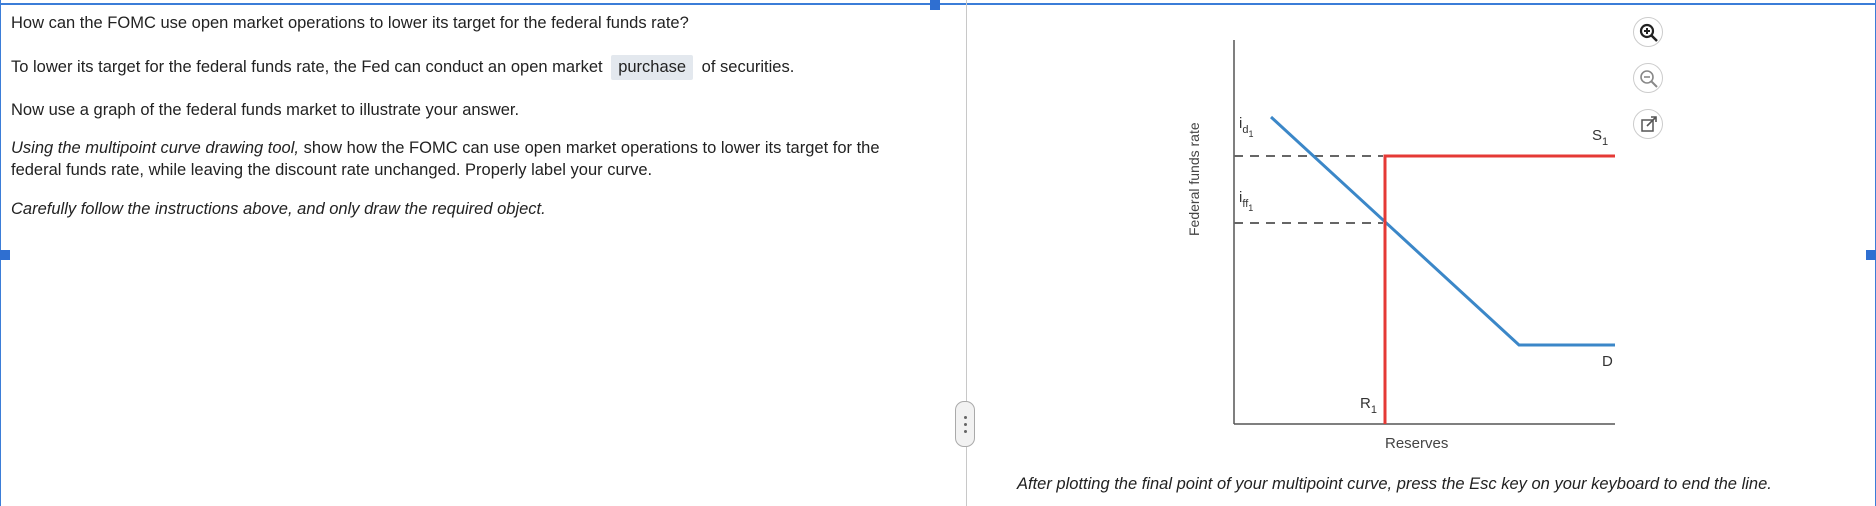  Describe the element at coordinates (155, 148) in the screenshot. I see `tool-instruction-italic: Using the multipoint curve drawing tool,` at that location.